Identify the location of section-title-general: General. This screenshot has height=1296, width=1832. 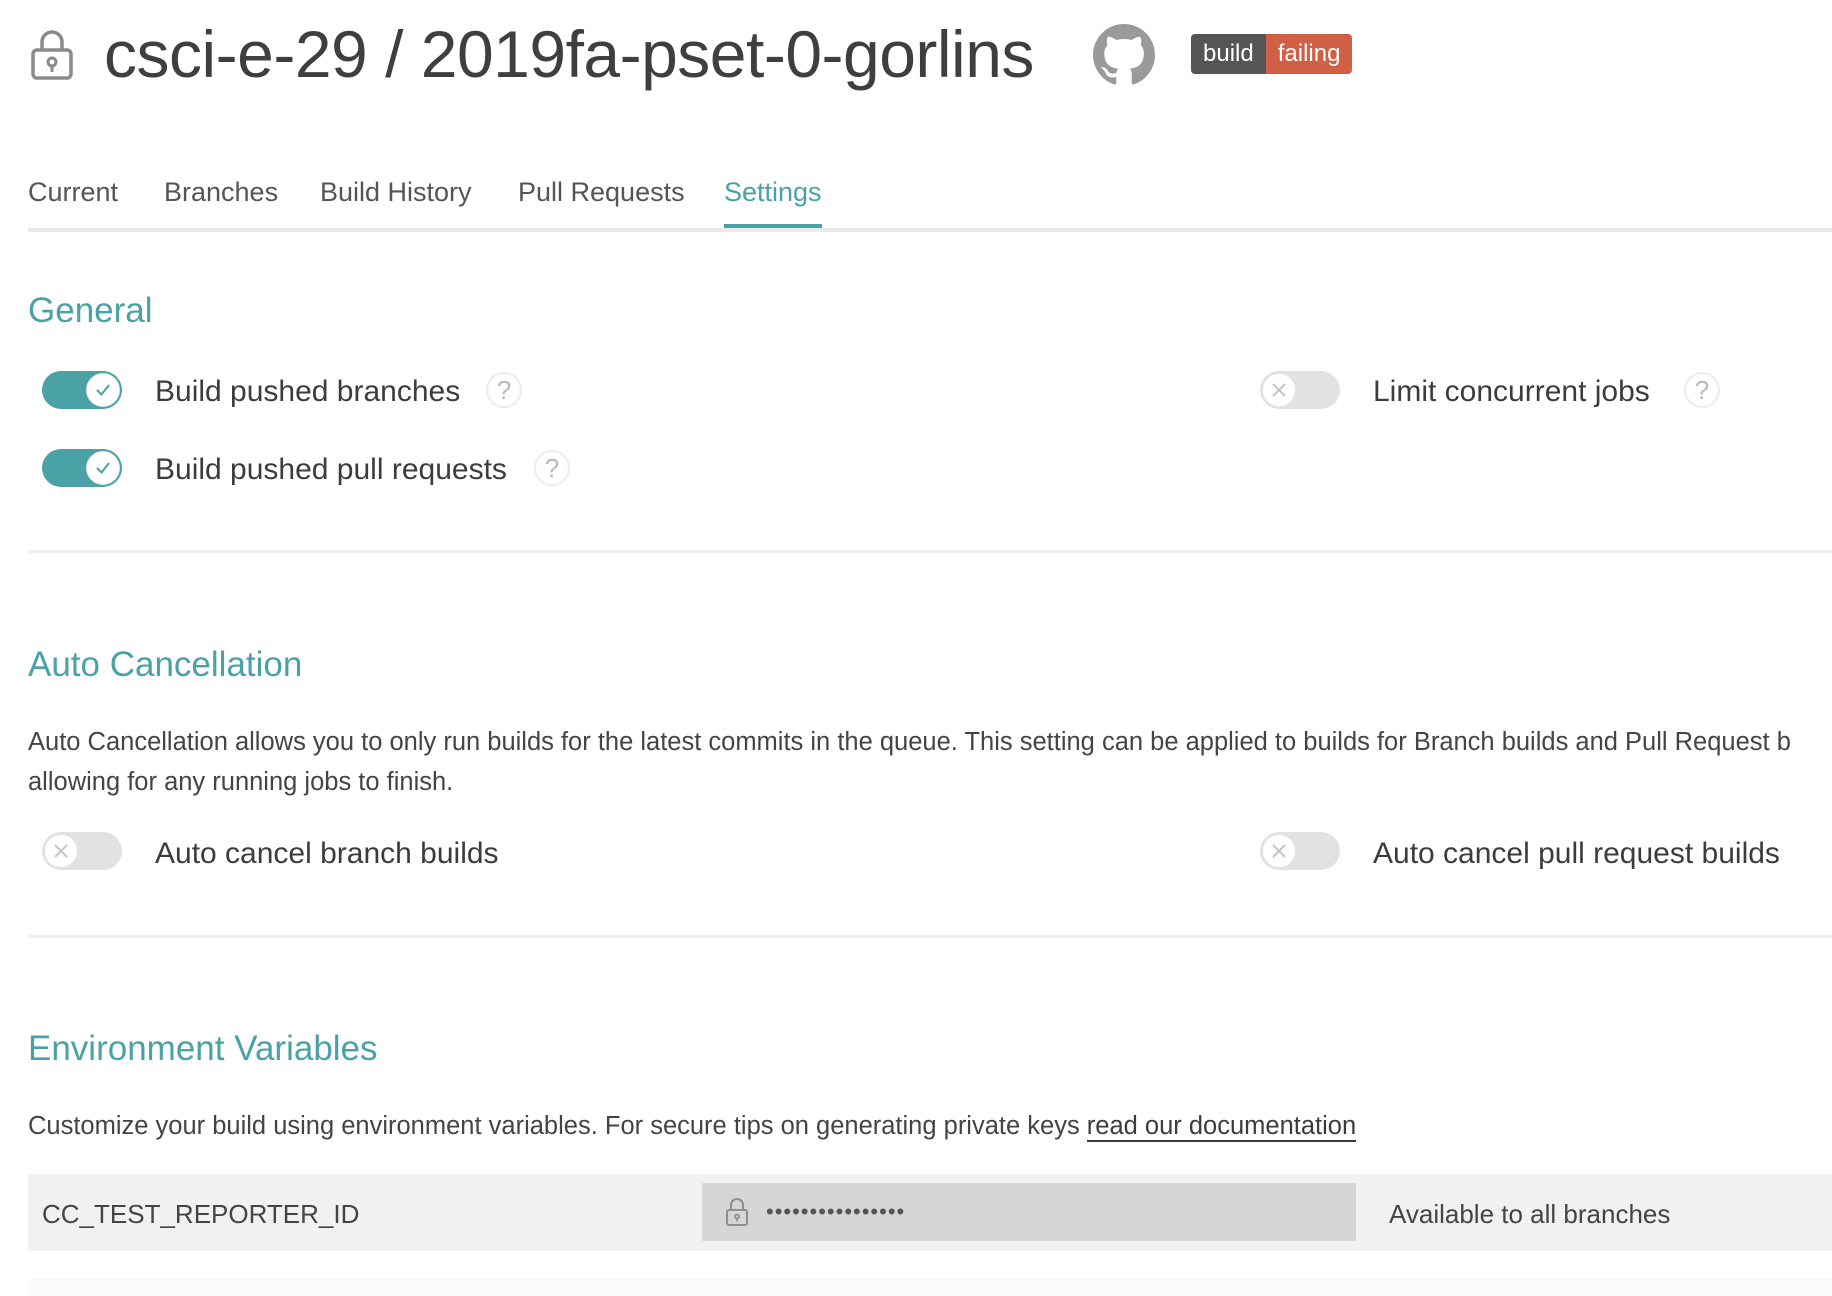
(90, 310).